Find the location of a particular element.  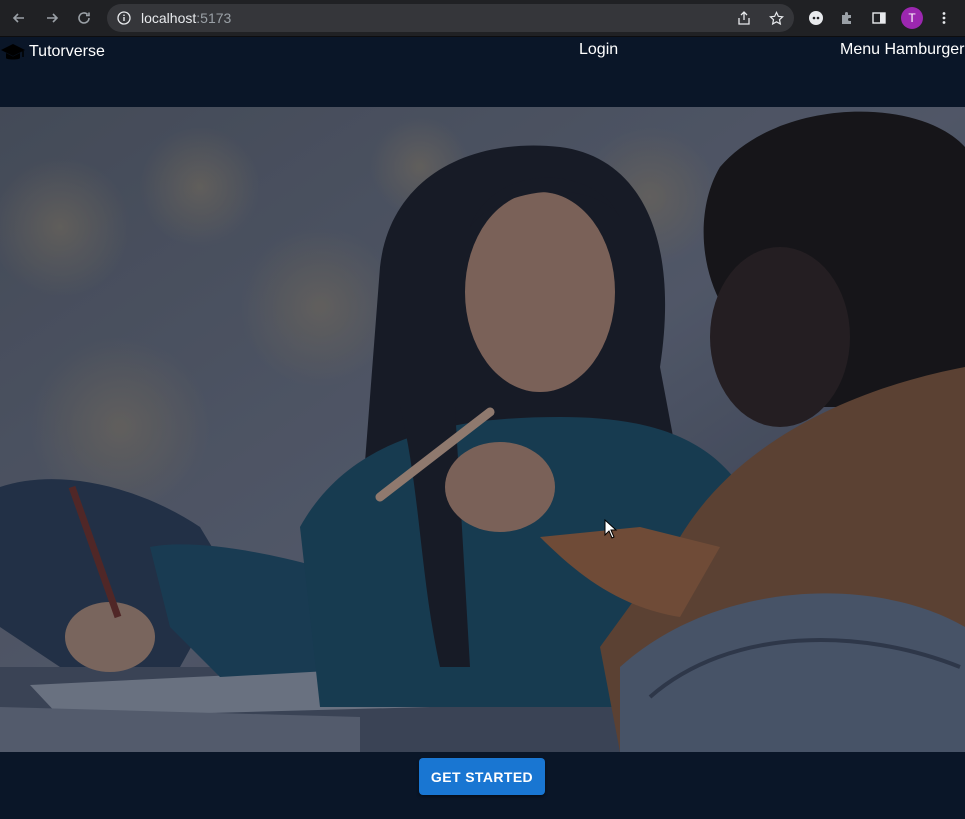

url-text: localhost:5173 is located at coordinates (186, 18).